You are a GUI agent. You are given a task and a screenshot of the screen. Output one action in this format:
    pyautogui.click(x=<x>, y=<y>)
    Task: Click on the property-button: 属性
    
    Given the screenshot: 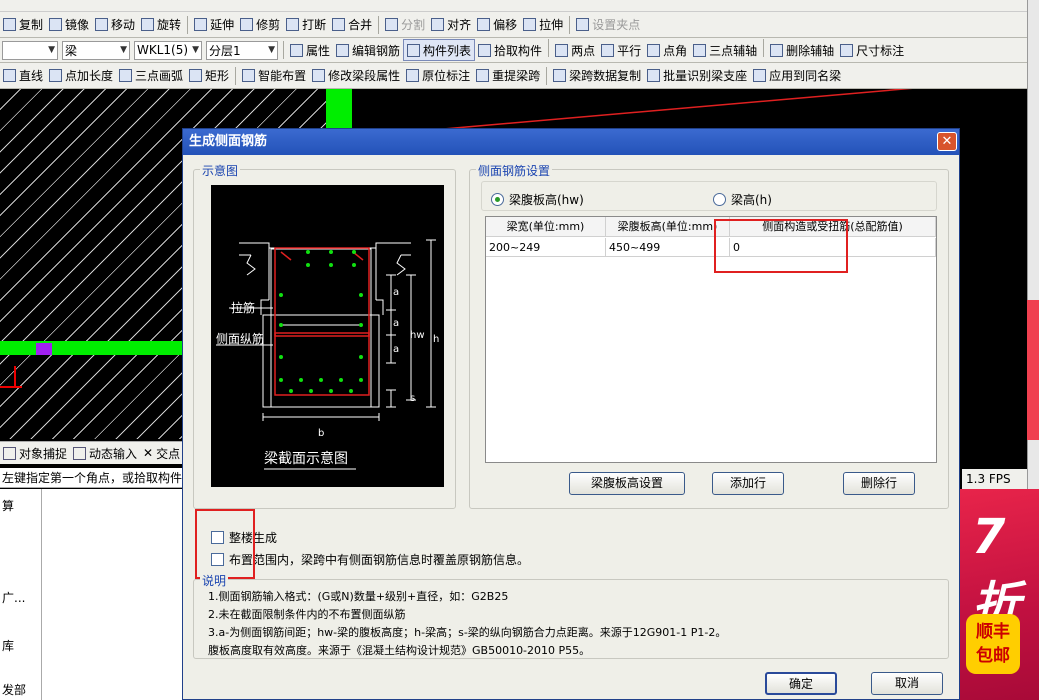 What is the action you would take?
    pyautogui.click(x=310, y=50)
    